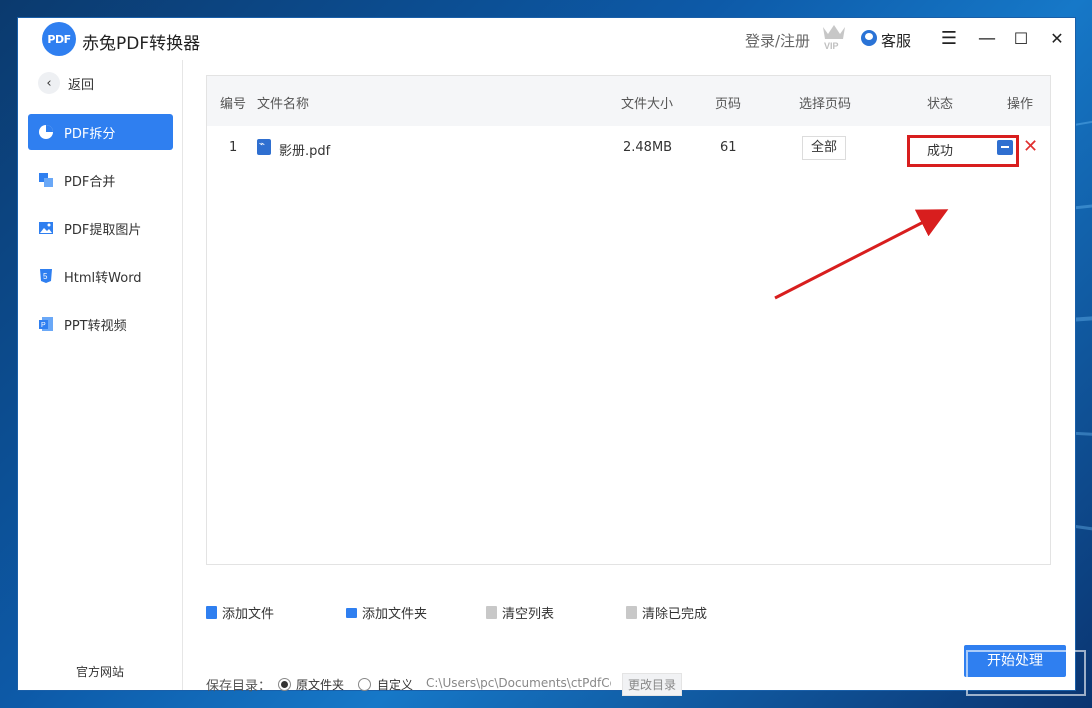 This screenshot has height=708, width=1092. Describe the element at coordinates (90, 134) in the screenshot. I see `sidebar-item-label: PDF拆分` at that location.